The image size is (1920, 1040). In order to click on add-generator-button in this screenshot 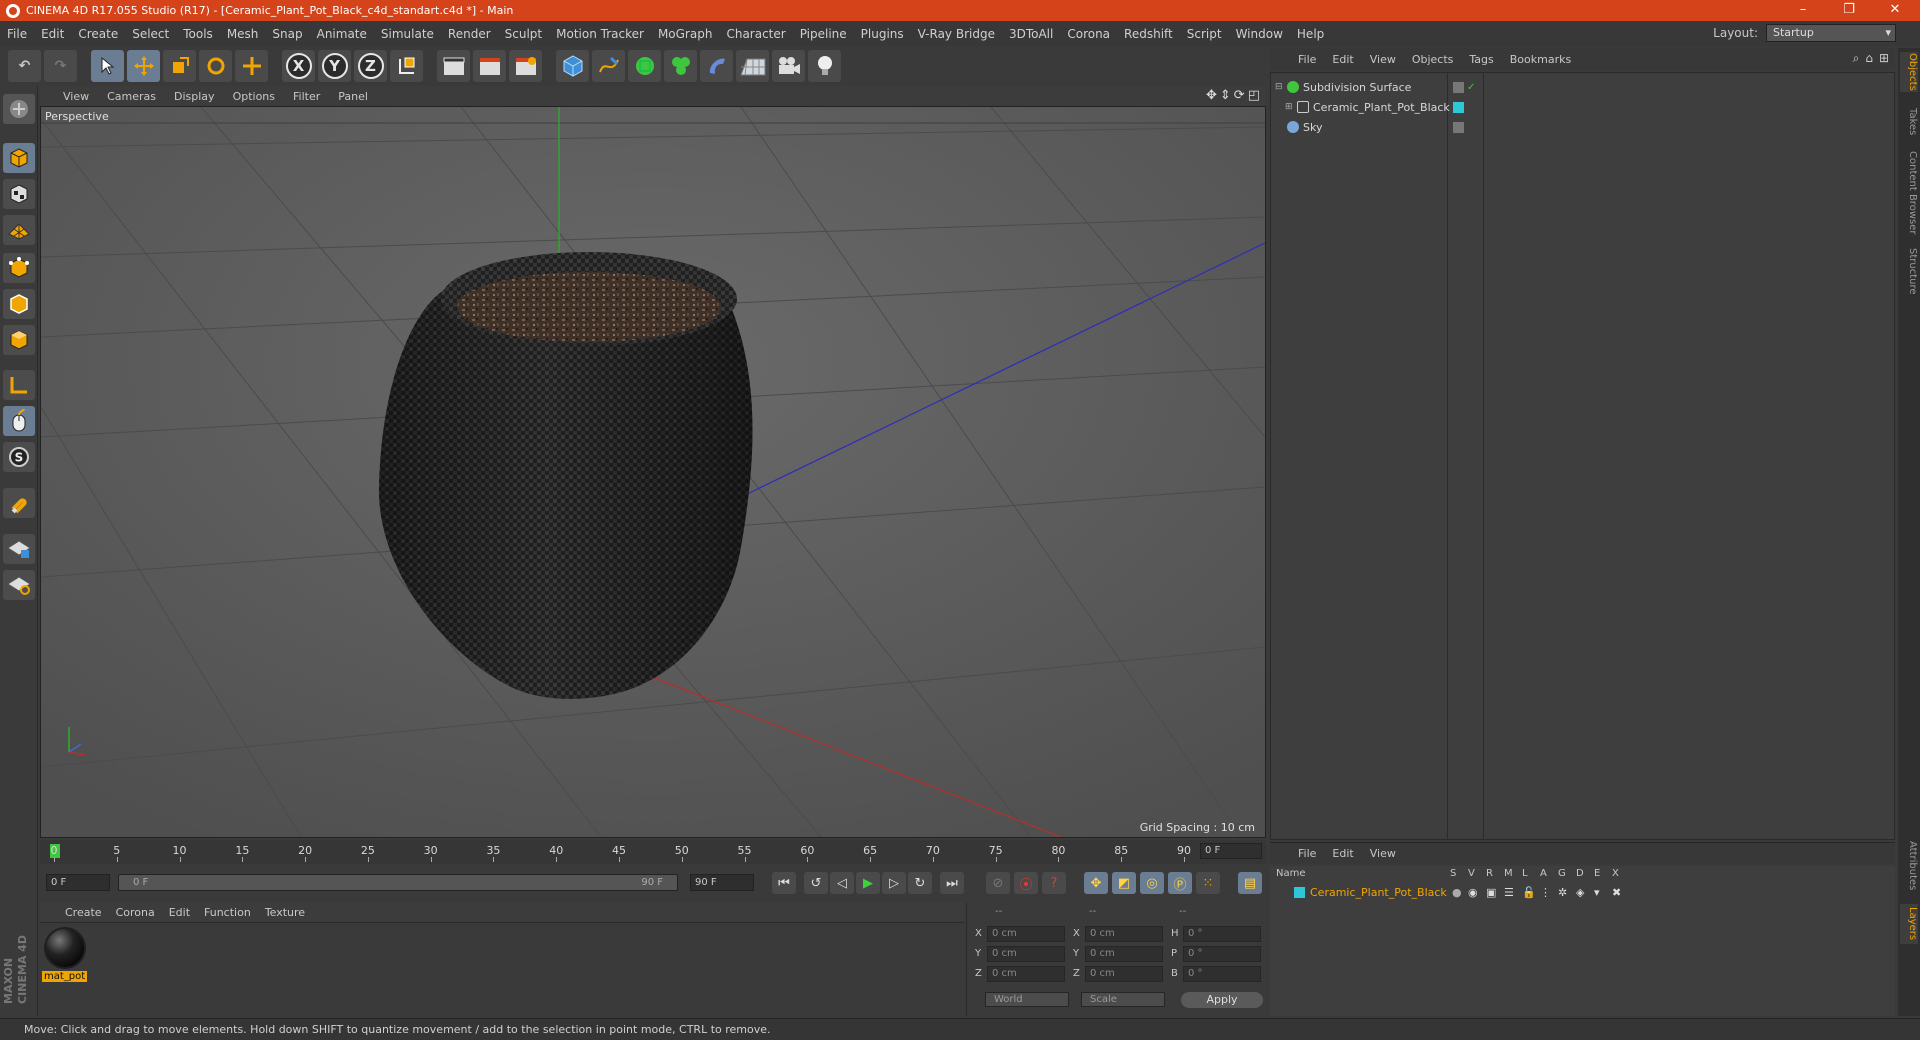, I will do `click(644, 66)`.